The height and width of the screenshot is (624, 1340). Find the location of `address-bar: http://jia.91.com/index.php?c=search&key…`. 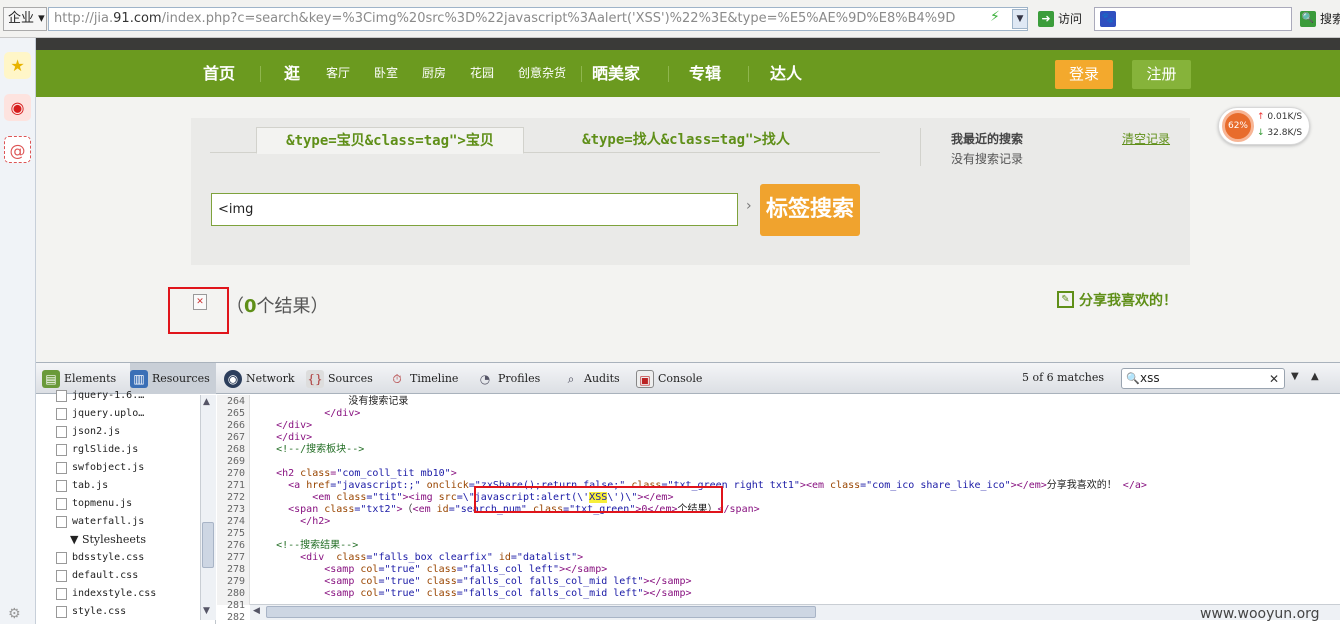

address-bar: http://jia.91.com/index.php?c=search&key… is located at coordinates (538, 19).